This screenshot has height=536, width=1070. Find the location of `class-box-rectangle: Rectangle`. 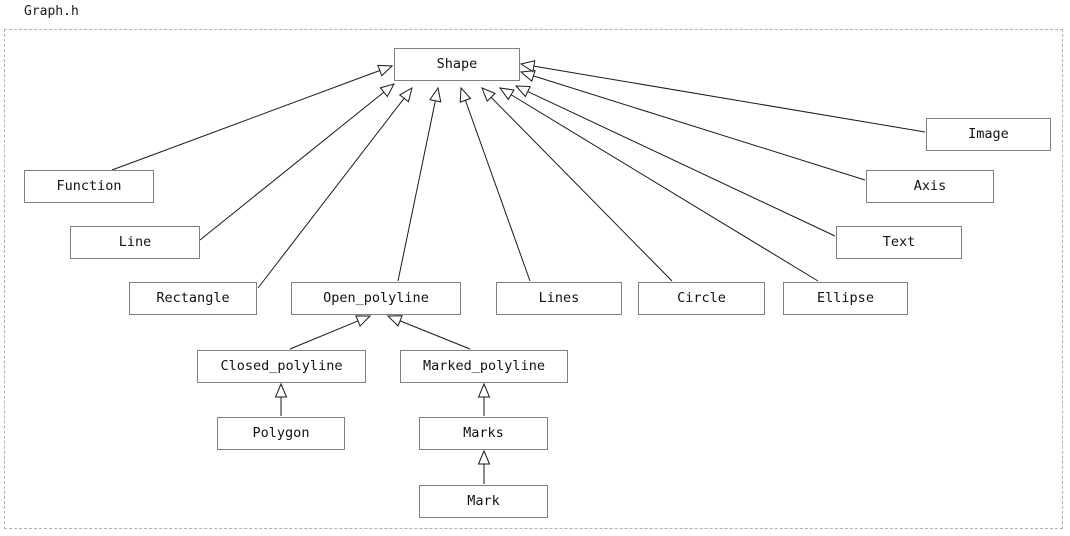

class-box-rectangle: Rectangle is located at coordinates (193, 298).